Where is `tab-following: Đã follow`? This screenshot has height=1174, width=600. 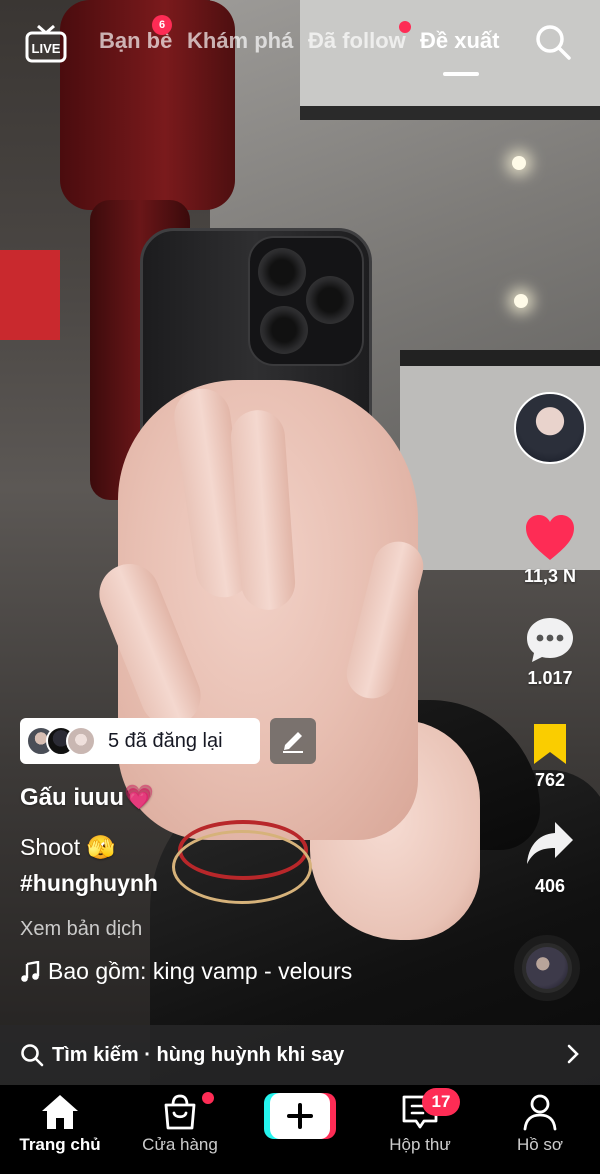 tab-following: Đã follow is located at coordinates (357, 41).